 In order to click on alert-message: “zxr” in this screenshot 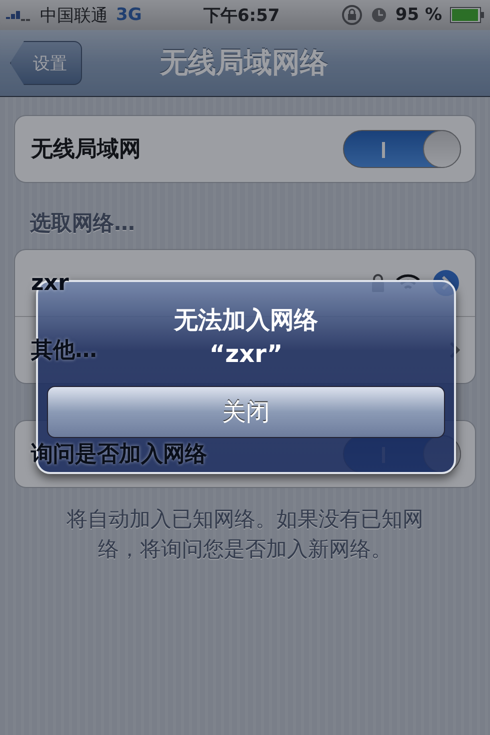, I will do `click(246, 354)`.